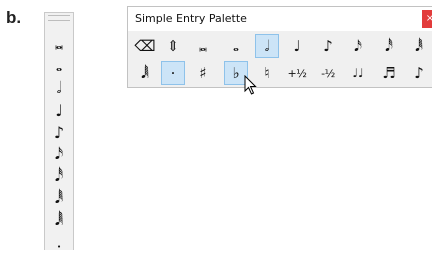 The image size is (432, 257). I want to click on double-whole-note-label: 𝅜, so click(203, 46).